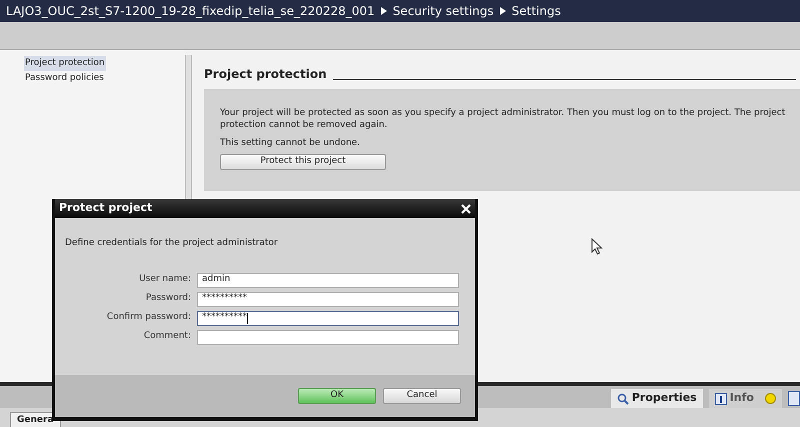  I want to click on field-label: Confirm password:, so click(148, 317).